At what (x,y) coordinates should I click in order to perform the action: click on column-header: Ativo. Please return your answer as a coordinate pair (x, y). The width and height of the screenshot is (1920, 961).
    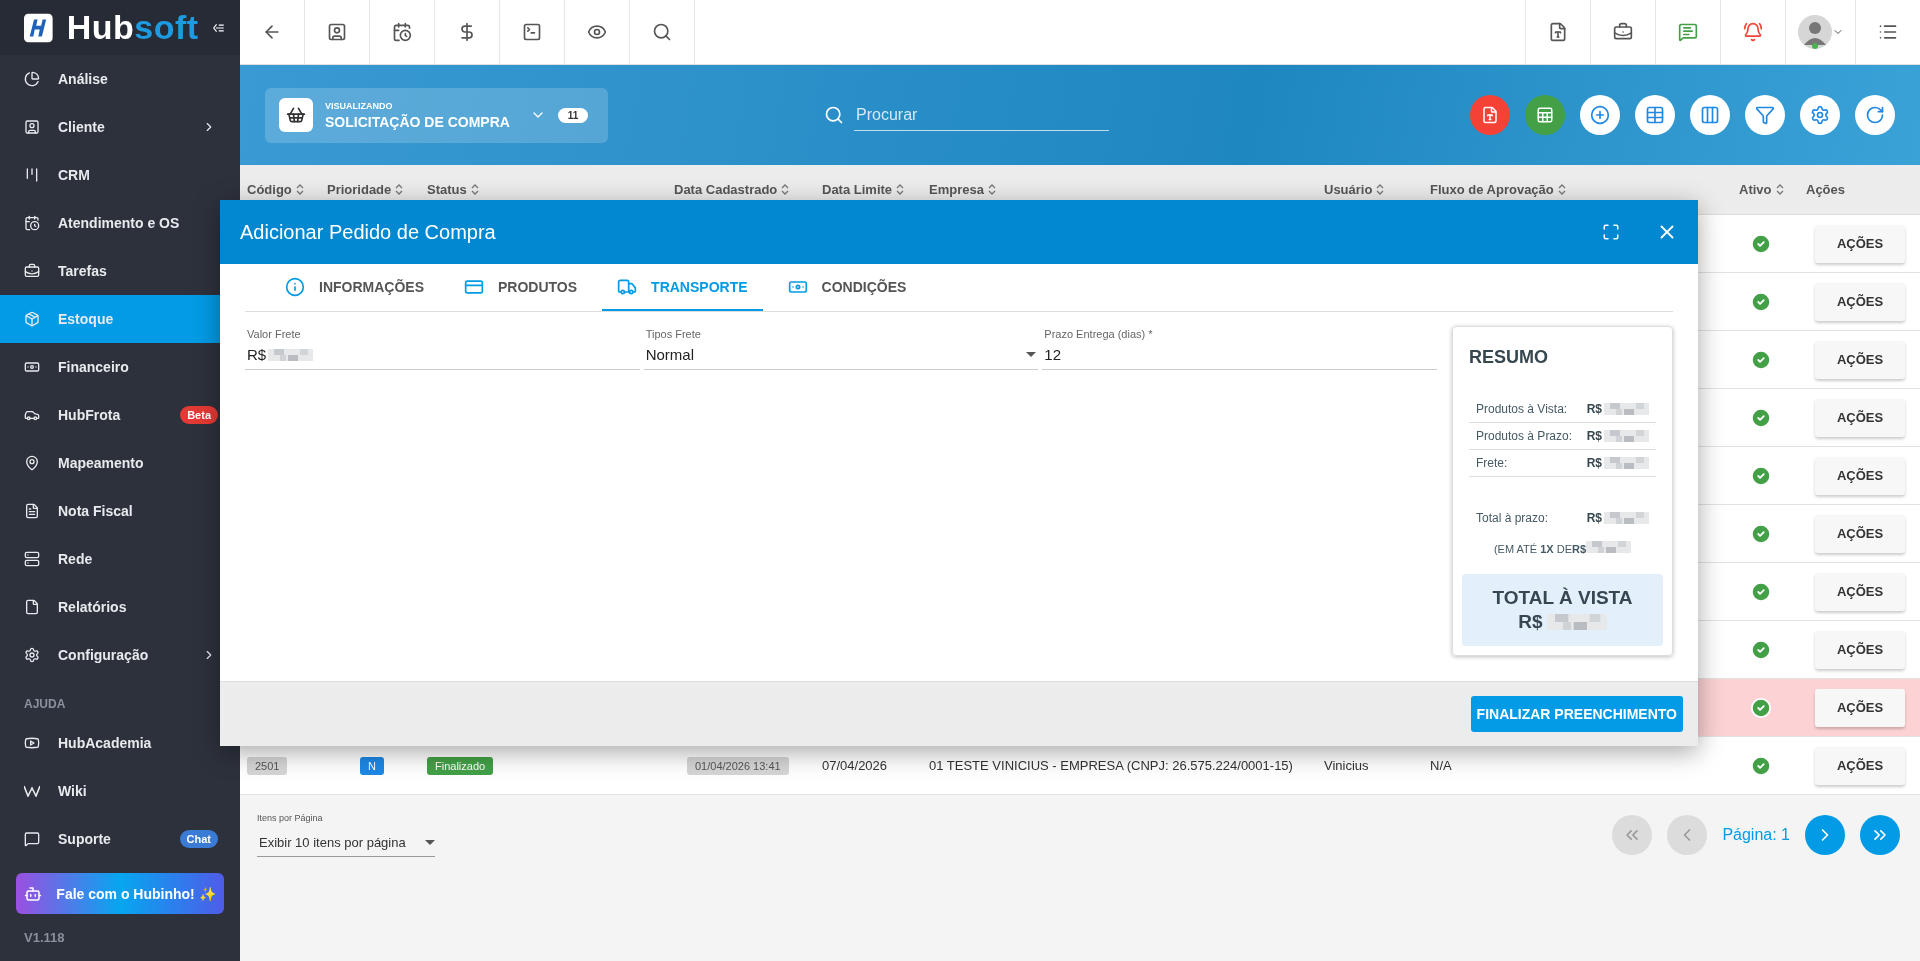
    Looking at the image, I should click on (1765, 189).